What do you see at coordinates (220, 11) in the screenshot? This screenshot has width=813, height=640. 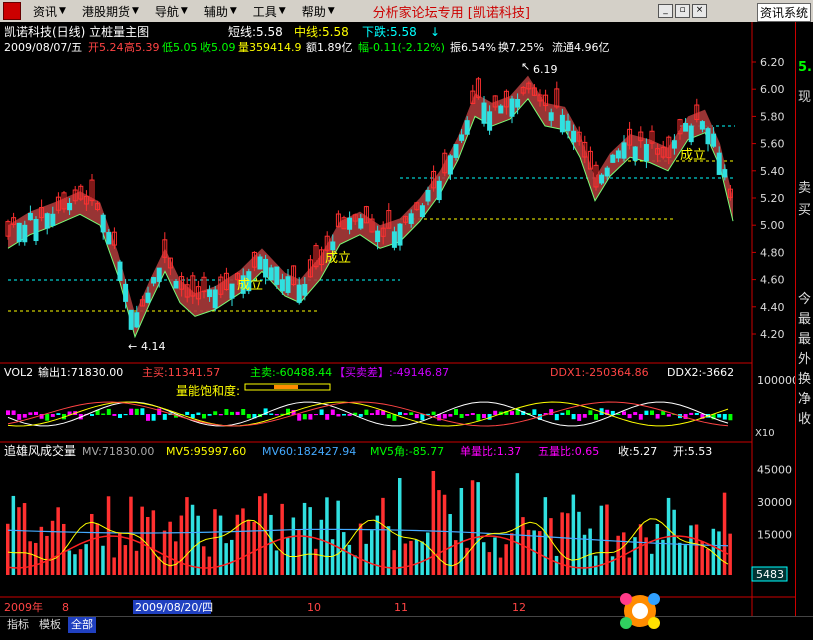 I see `menu-item-assist: 辅助 ▼` at bounding box center [220, 11].